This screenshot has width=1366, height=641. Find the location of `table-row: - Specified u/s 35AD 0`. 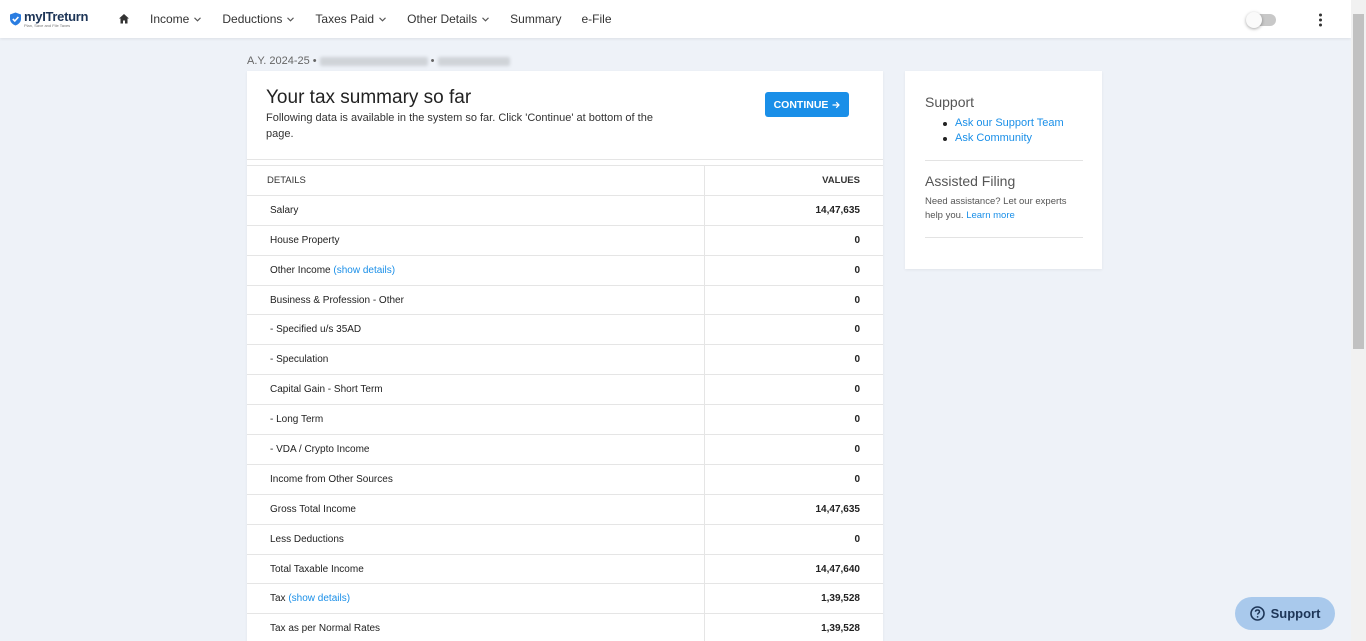

table-row: - Specified u/s 35AD 0 is located at coordinates (565, 330).